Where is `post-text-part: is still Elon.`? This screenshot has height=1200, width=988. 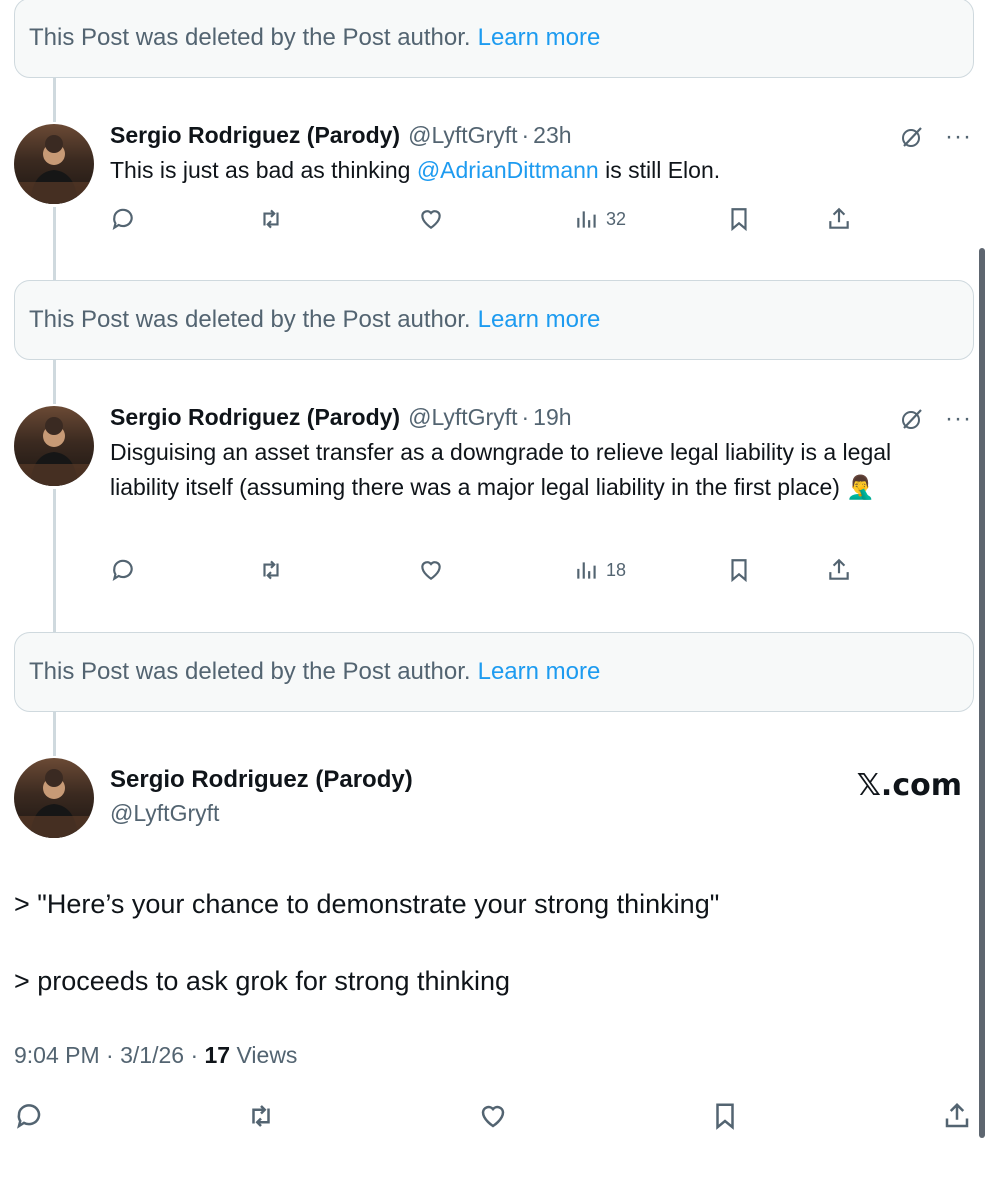
post-text-part: is still Elon. is located at coordinates (659, 170).